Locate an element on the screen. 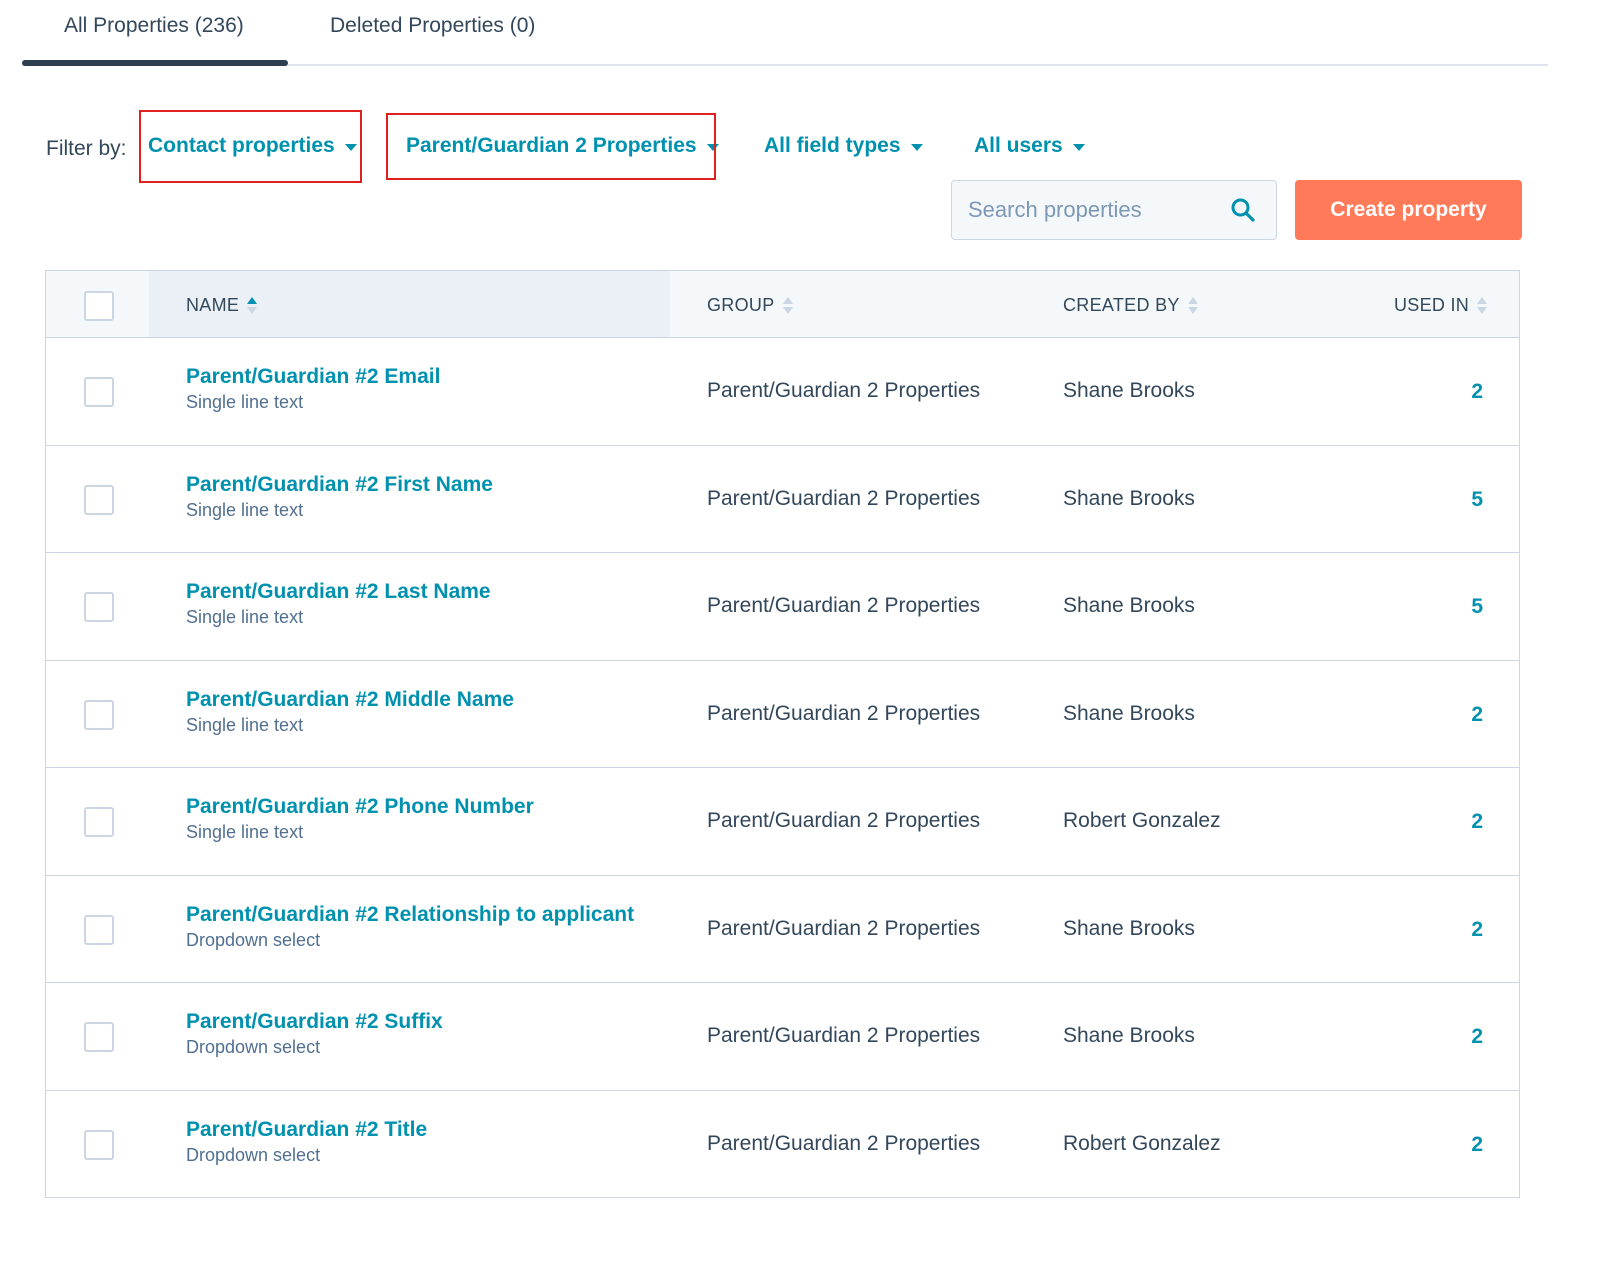  search-icon is located at coordinates (1243, 210).